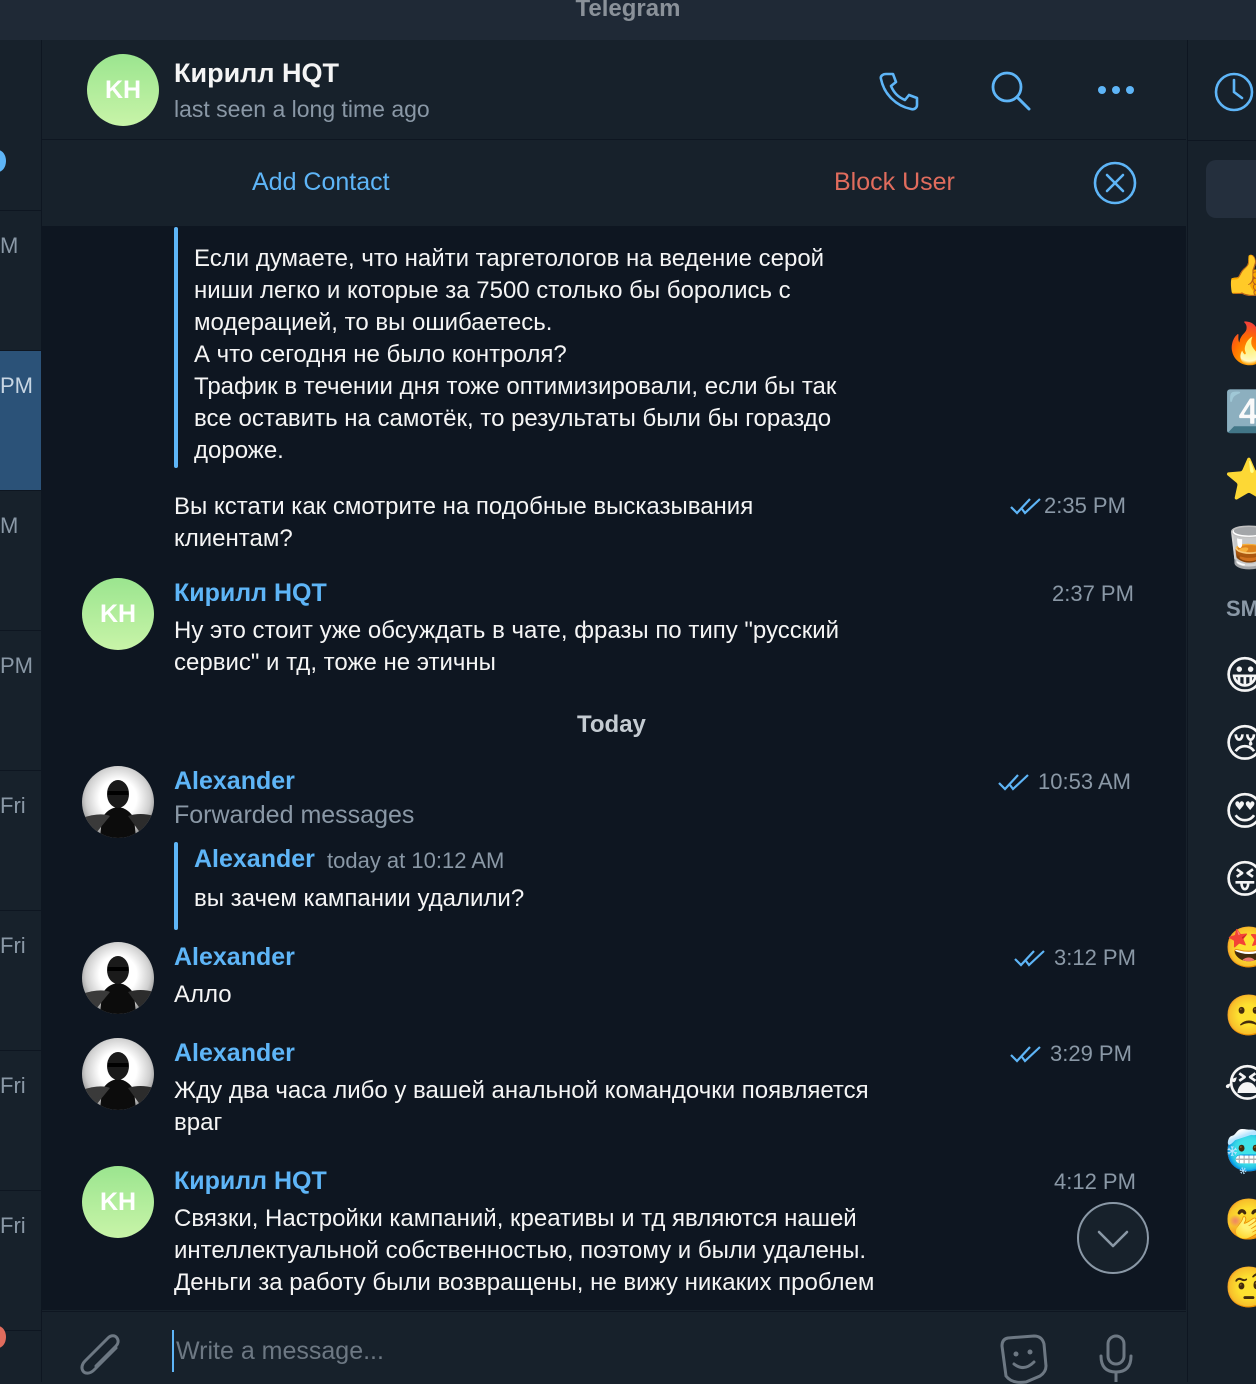  What do you see at coordinates (1091, 1053) in the screenshot?
I see `message-time: 3:29 PM` at bounding box center [1091, 1053].